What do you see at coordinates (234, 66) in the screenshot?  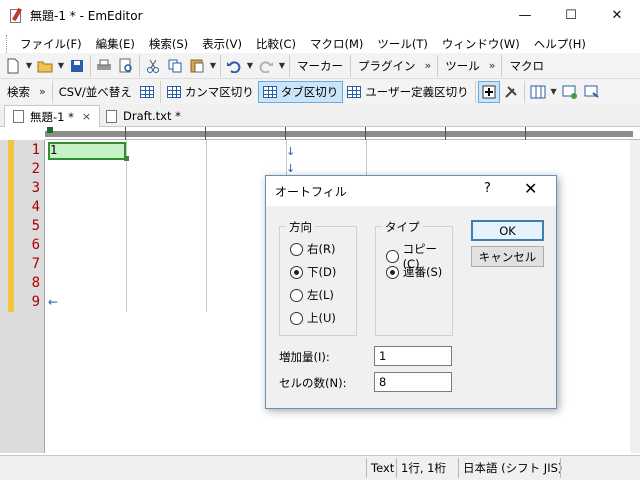 I see `undo-icon` at bounding box center [234, 66].